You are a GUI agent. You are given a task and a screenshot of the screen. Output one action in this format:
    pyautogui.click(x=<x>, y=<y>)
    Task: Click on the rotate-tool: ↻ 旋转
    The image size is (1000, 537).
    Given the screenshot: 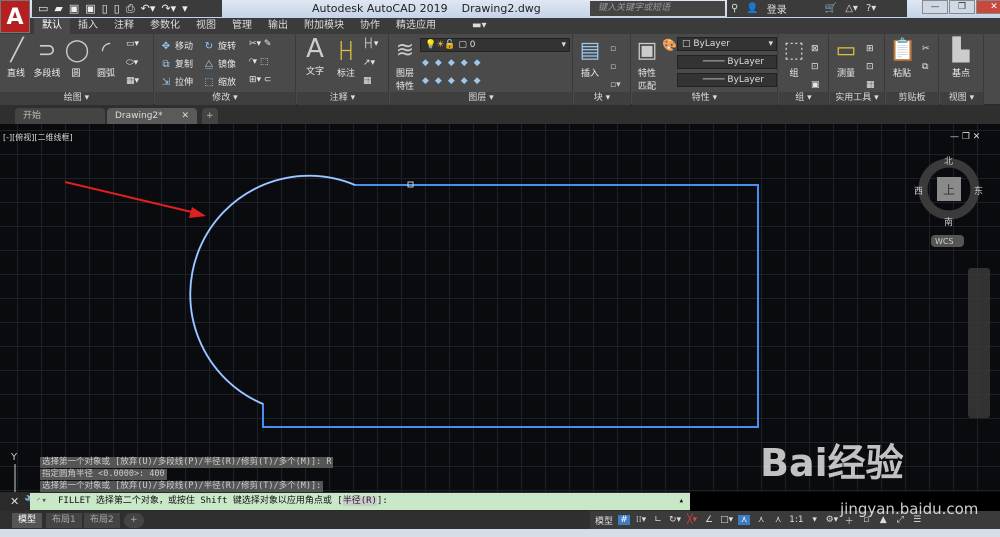 What is the action you would take?
    pyautogui.click(x=219, y=45)
    